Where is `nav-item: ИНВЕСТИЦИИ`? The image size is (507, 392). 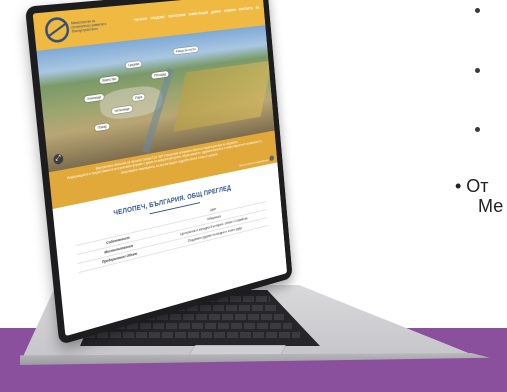 nav-item: ИНВЕСТИЦИИ is located at coordinates (198, 14).